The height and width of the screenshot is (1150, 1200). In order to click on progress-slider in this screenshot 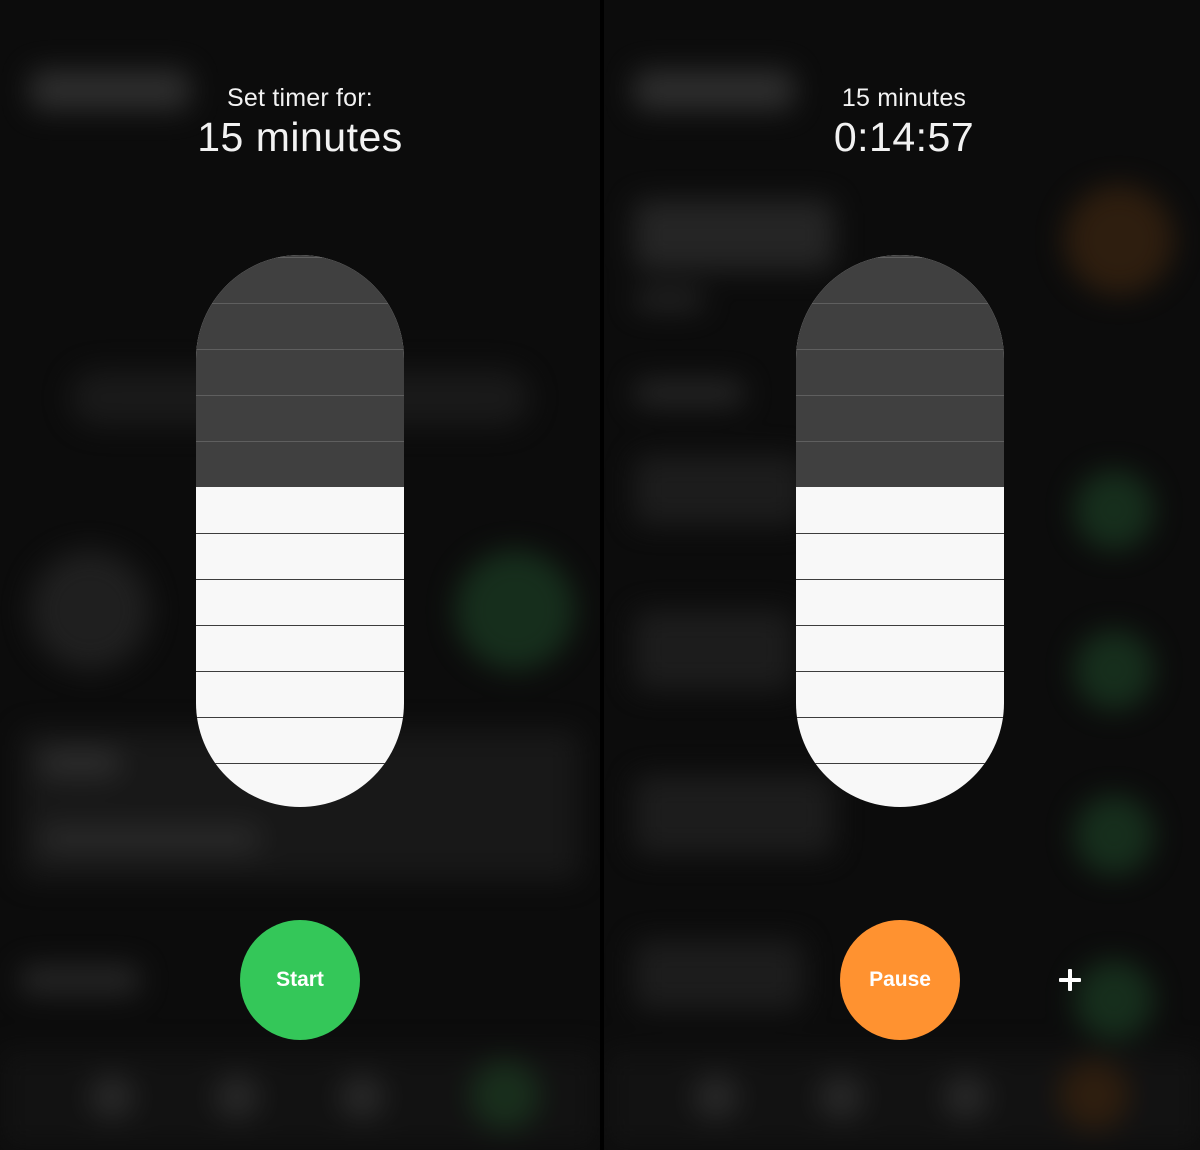, I will do `click(900, 531)`.